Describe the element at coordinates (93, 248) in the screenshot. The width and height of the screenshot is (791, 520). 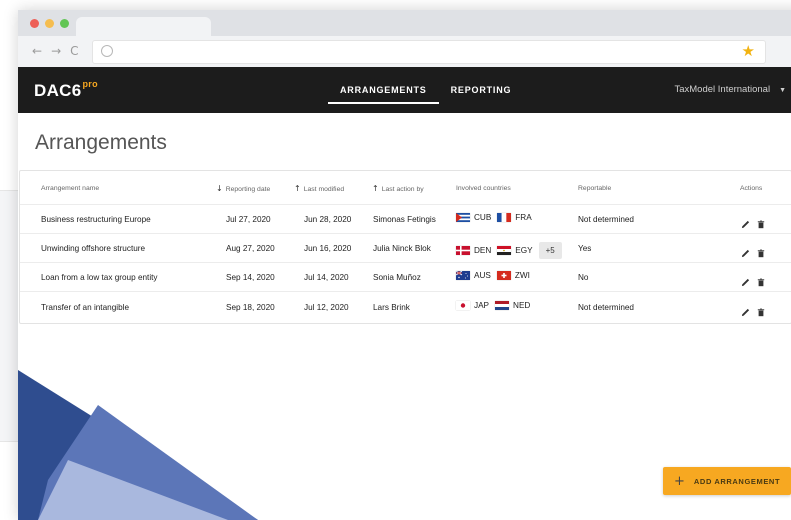
I see `arrangement-name: Unwinding offshore structure` at that location.